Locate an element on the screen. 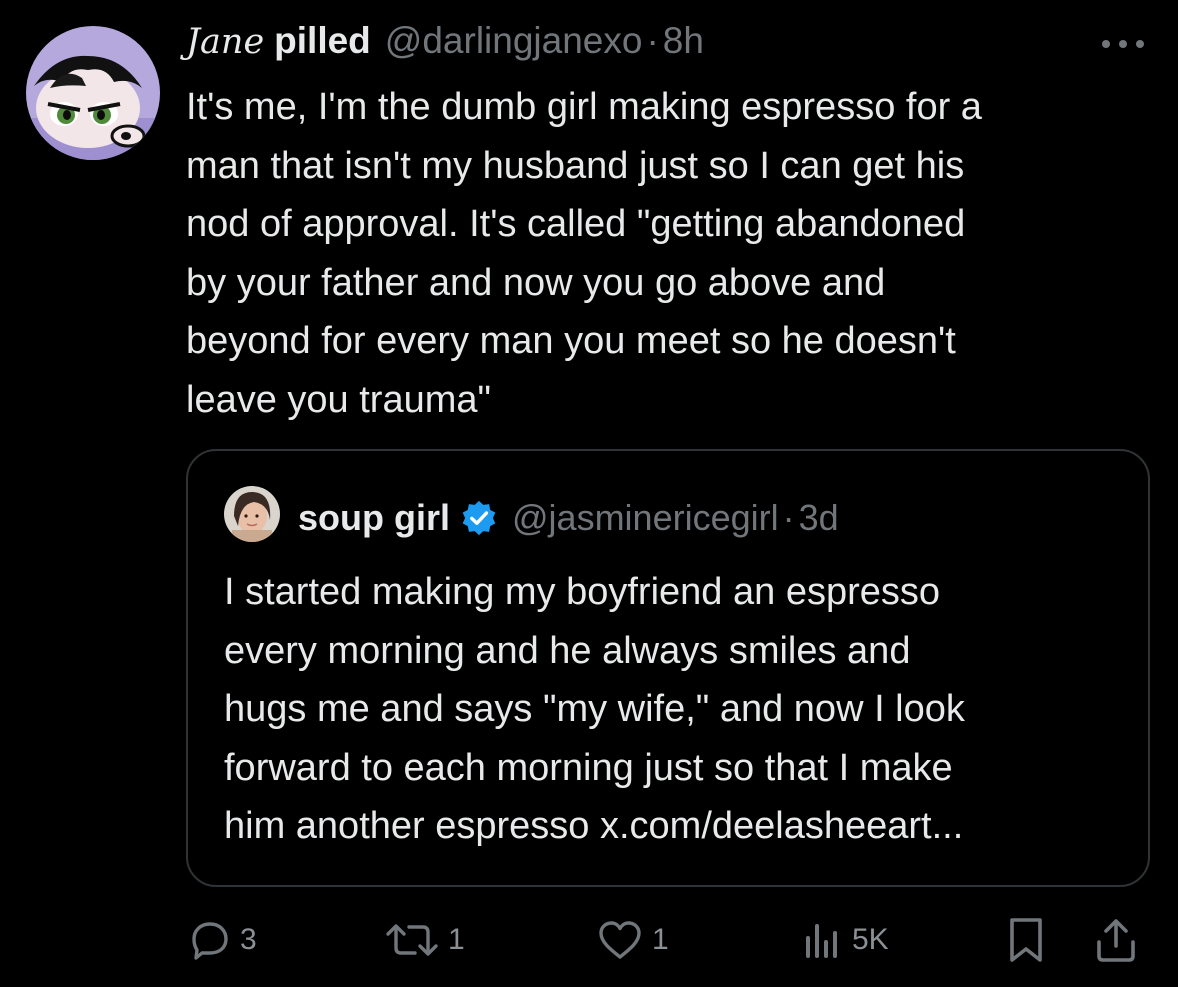  views-chart-icon is located at coordinates (821, 941).